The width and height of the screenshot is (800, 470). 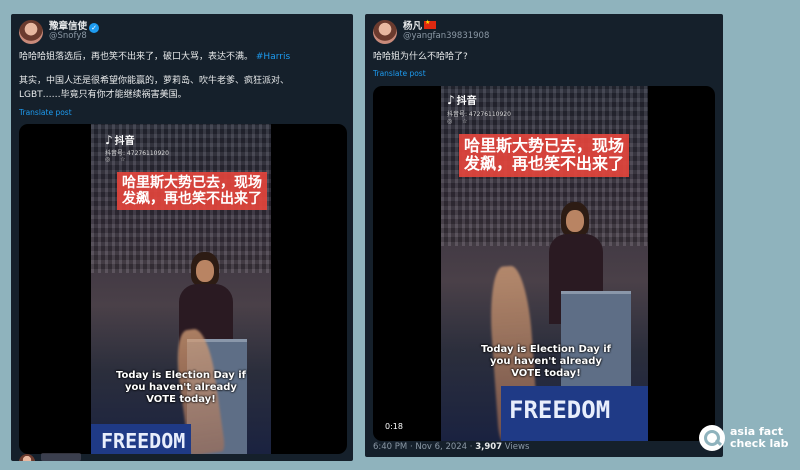 I want to click on user-handle: @Snofy8, so click(x=68, y=36).